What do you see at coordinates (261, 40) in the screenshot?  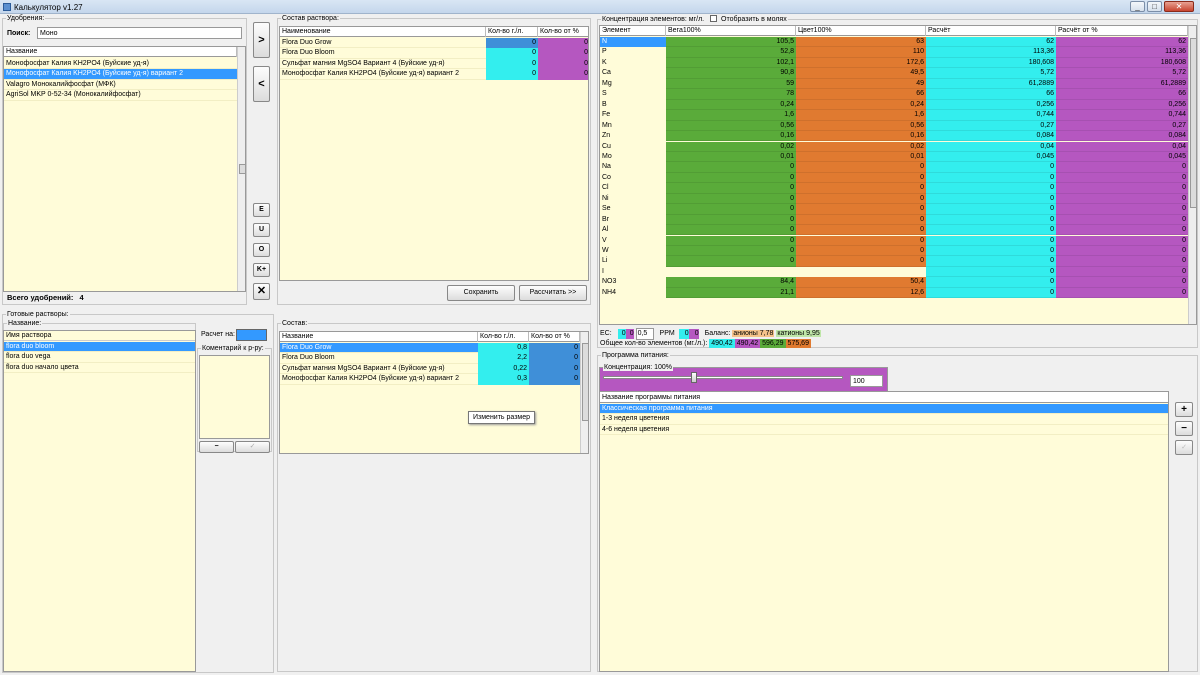 I see `add-to-solution-button: >` at bounding box center [261, 40].